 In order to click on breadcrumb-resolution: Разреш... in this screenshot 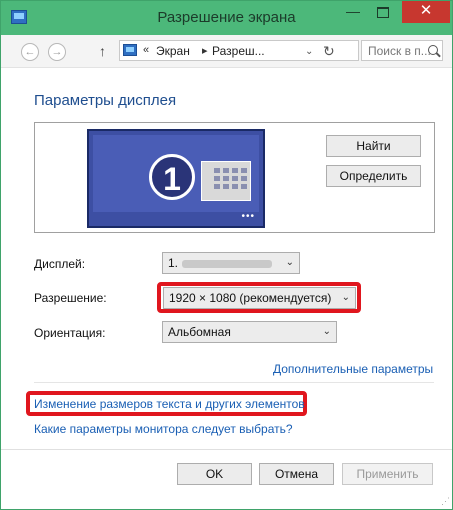, I will do `click(238, 51)`.